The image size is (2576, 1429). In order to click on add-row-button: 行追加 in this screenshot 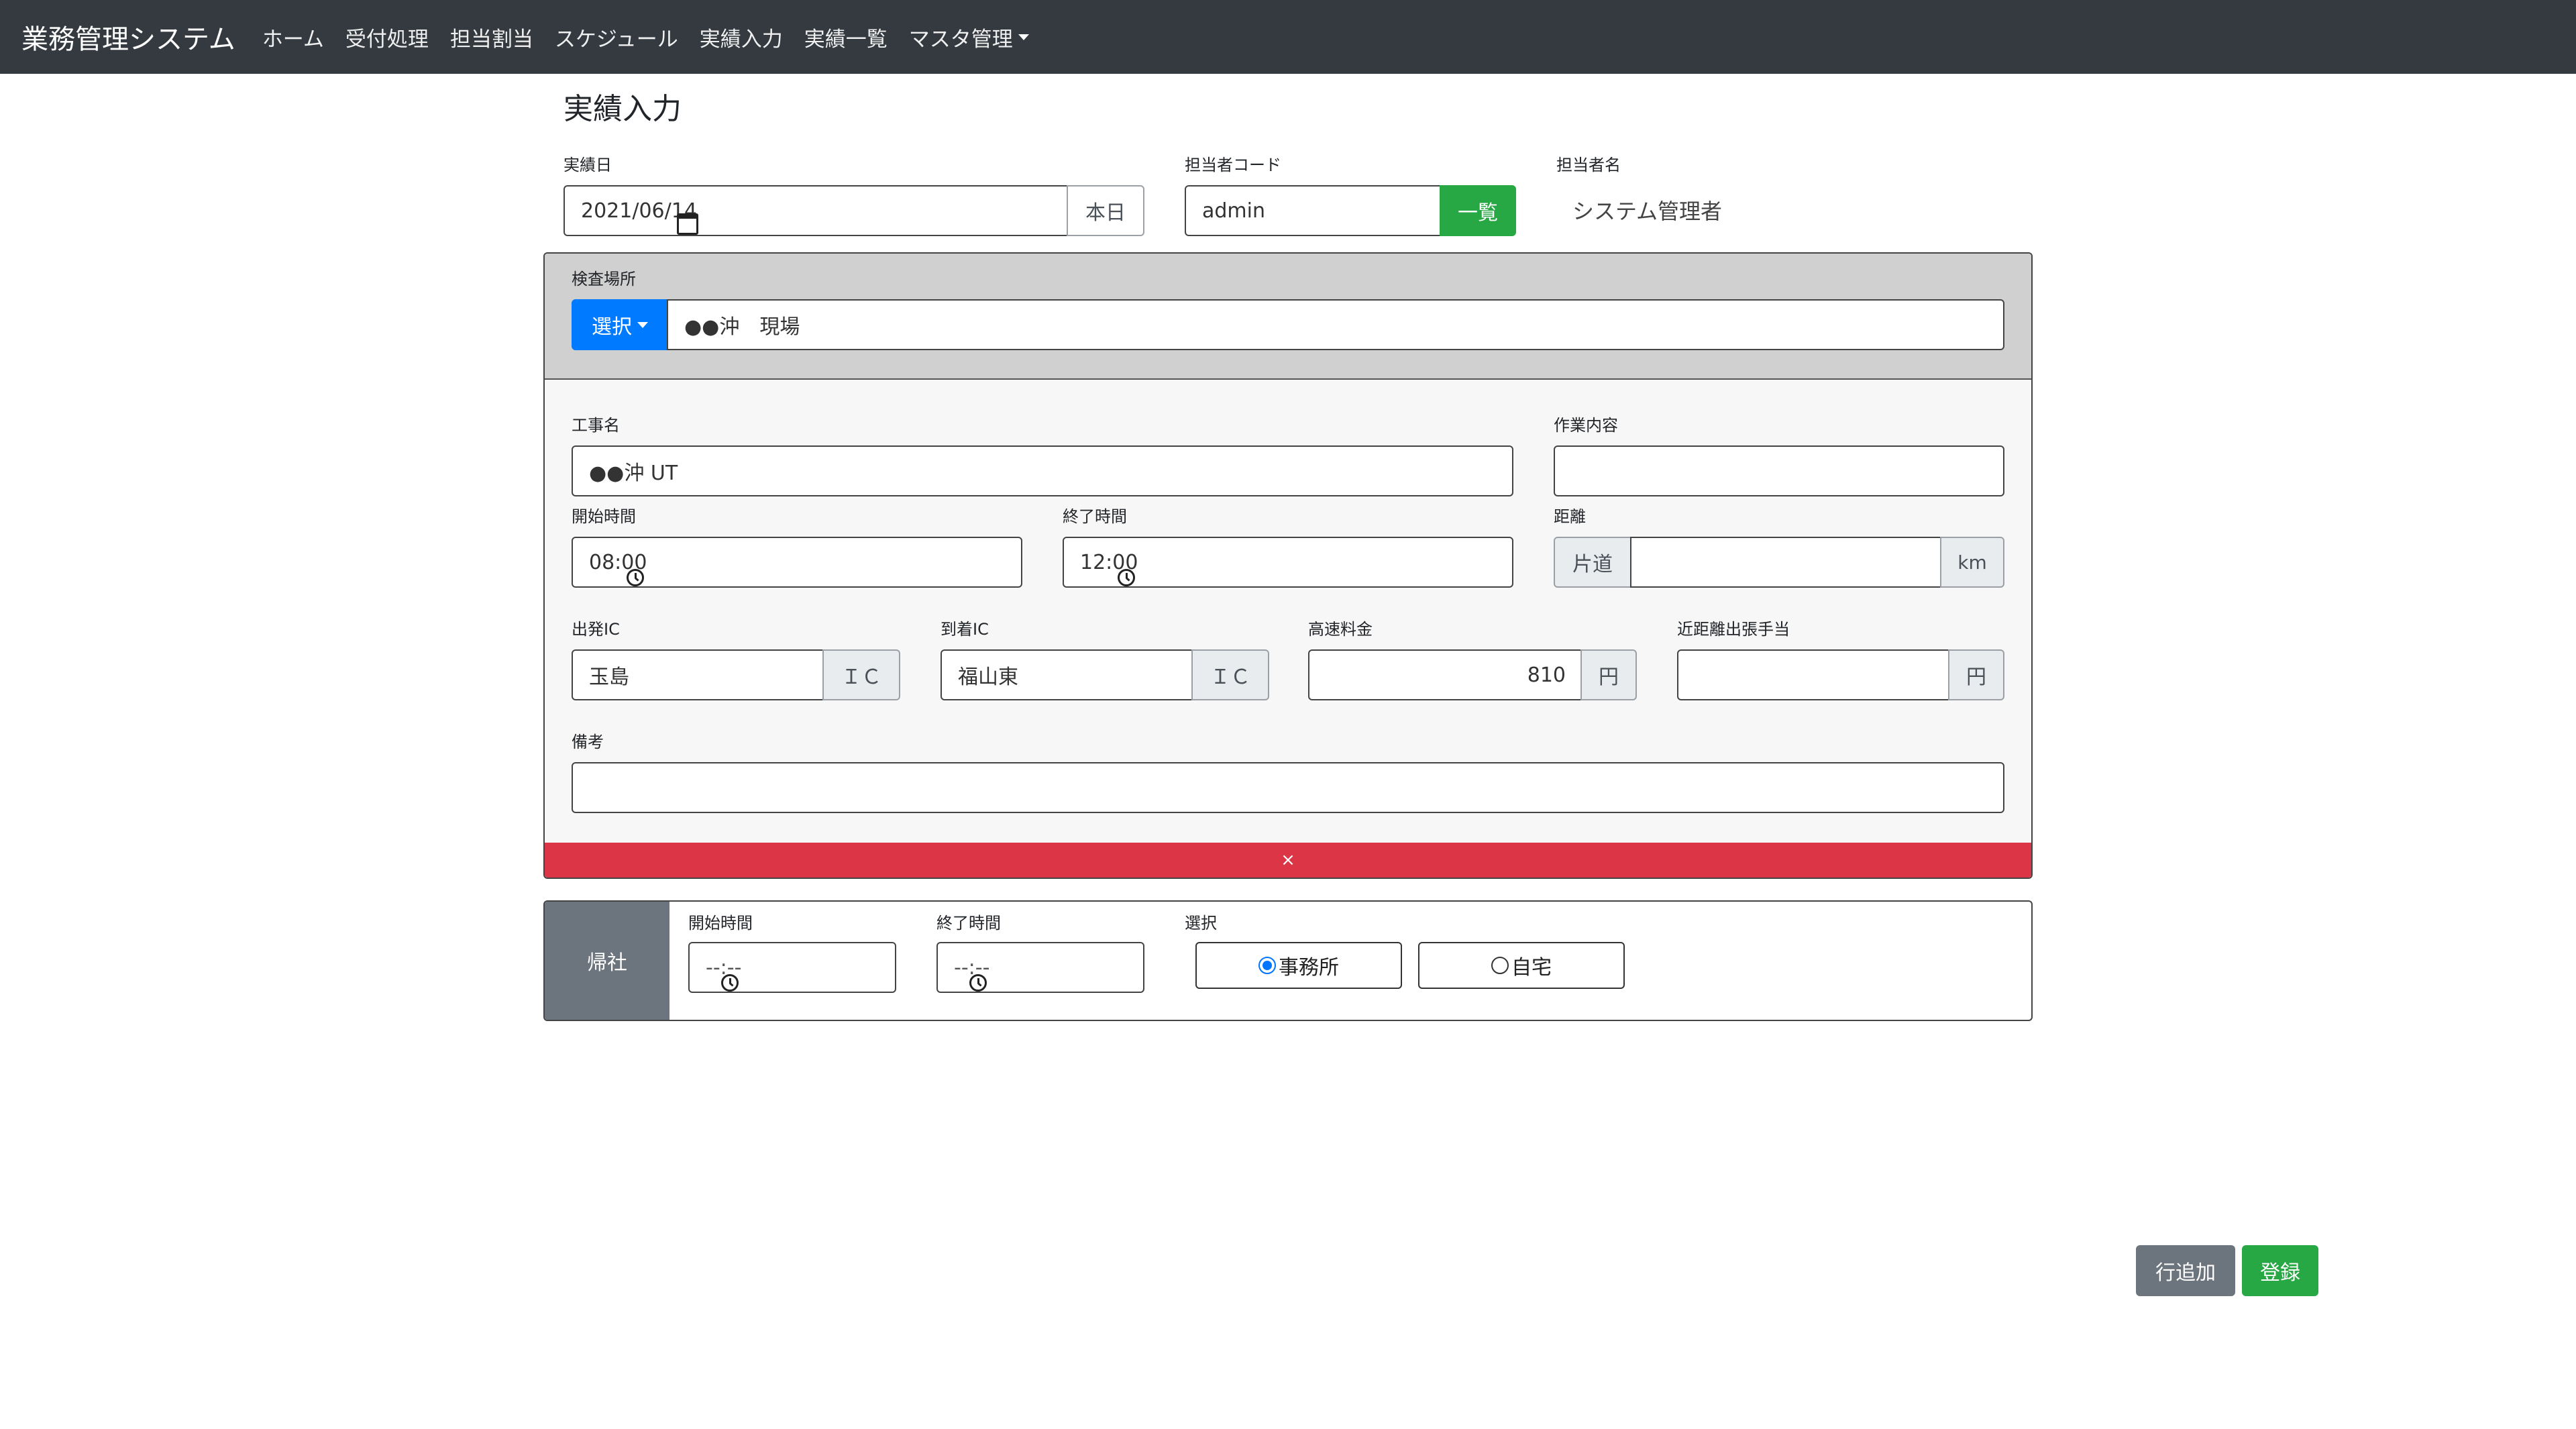, I will do `click(2185, 1270)`.